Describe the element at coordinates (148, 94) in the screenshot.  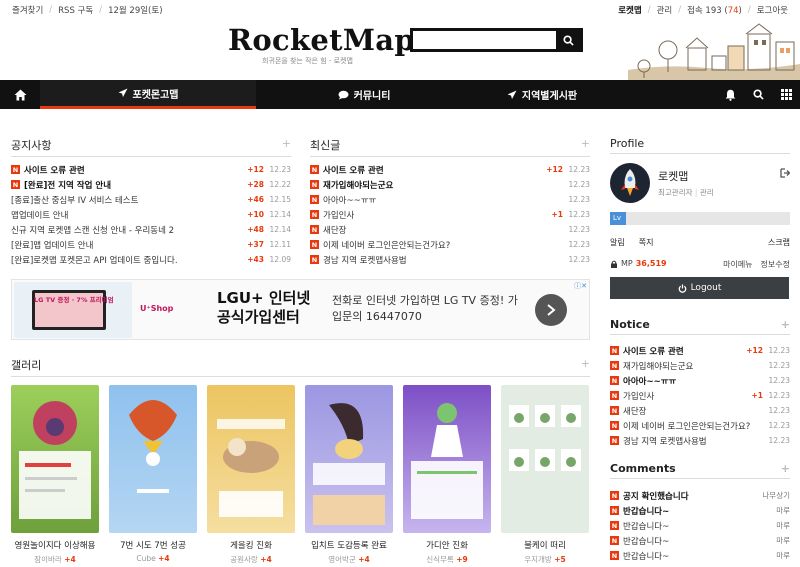
I see `tab-pokemon-go-map: 포켓몬고맵` at that location.